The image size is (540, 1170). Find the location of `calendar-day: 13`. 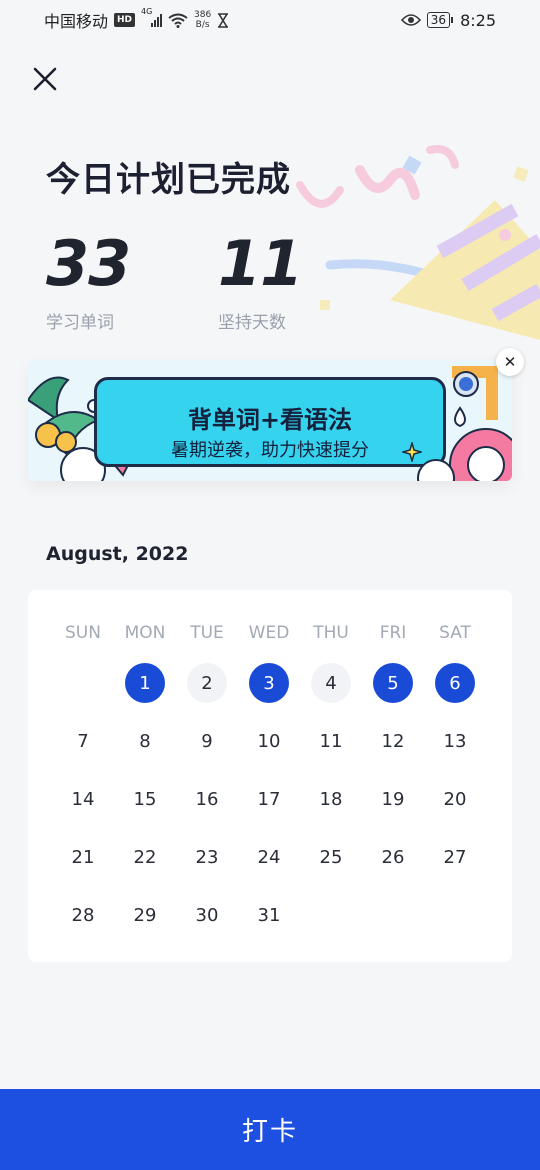

calendar-day: 13 is located at coordinates (455, 741).